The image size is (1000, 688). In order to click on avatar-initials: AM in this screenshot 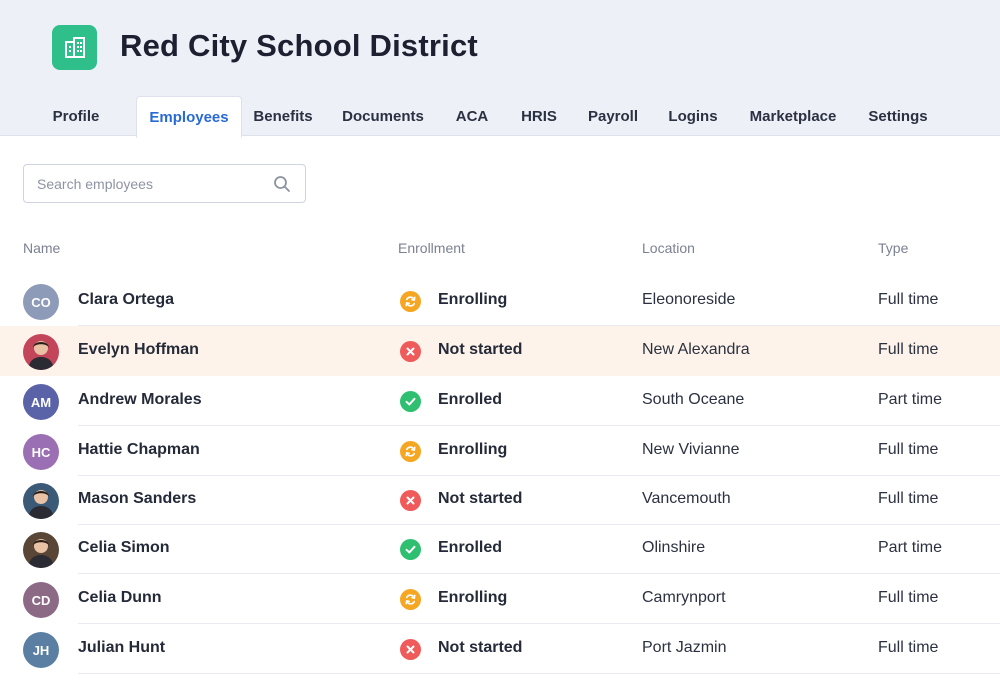, I will do `click(41, 402)`.